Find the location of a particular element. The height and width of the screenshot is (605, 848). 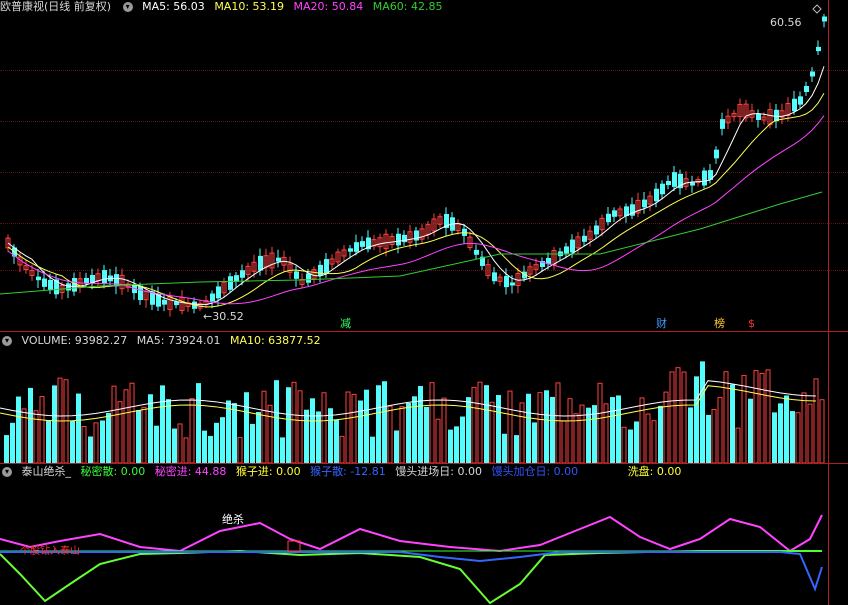

indicator-name: 泰山绝杀_ is located at coordinates (46, 471).